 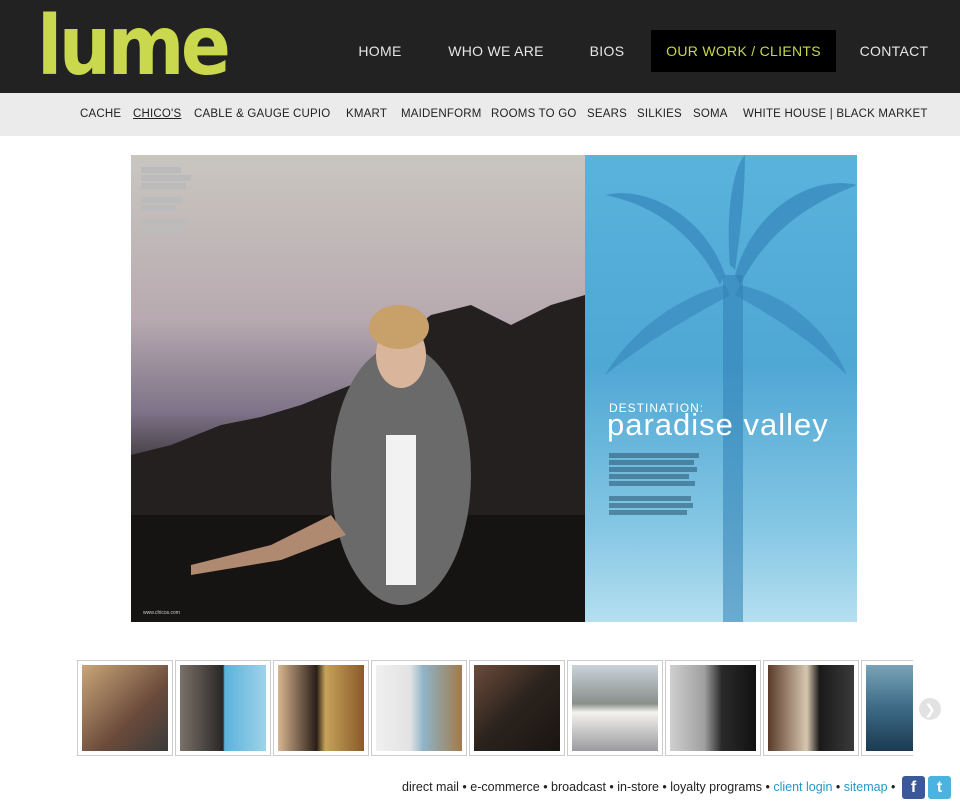 What do you see at coordinates (157, 114) in the screenshot?
I see `client-chicos: CHICO'S` at bounding box center [157, 114].